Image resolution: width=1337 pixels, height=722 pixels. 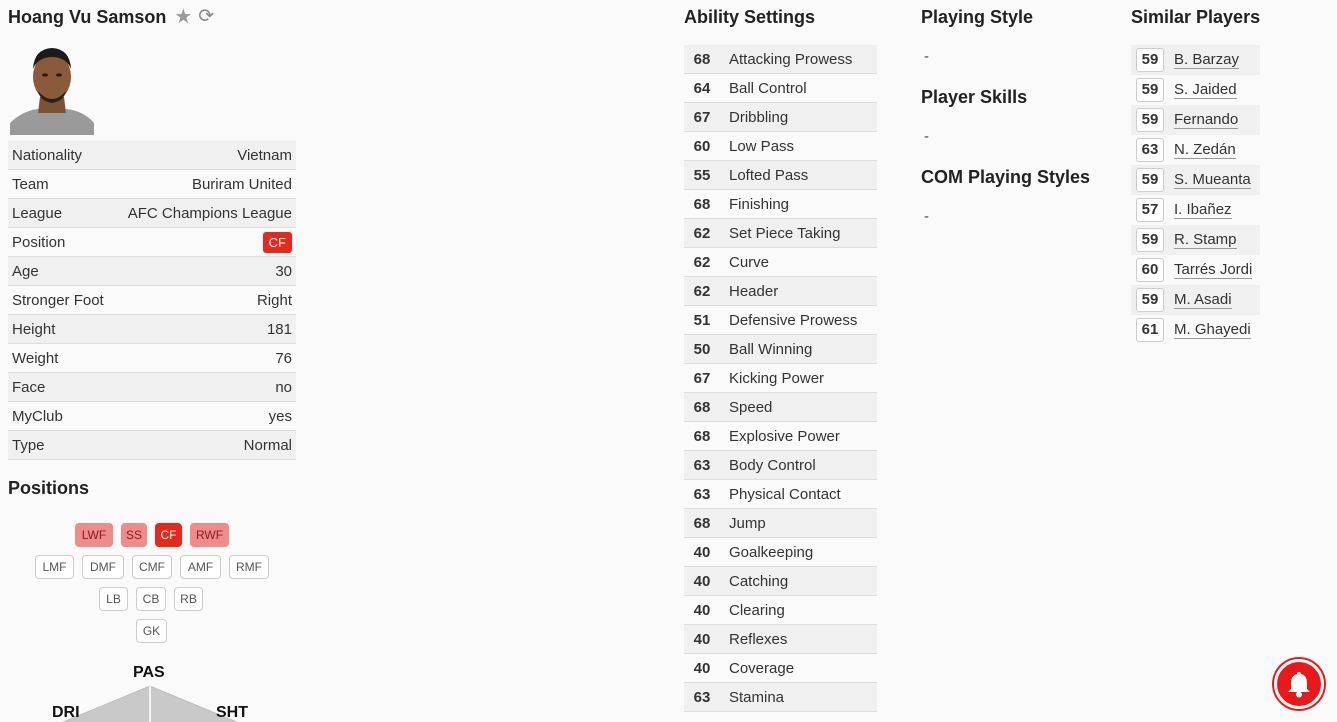 What do you see at coordinates (1196, 17) in the screenshot?
I see `similar-heading: Similar Players` at bounding box center [1196, 17].